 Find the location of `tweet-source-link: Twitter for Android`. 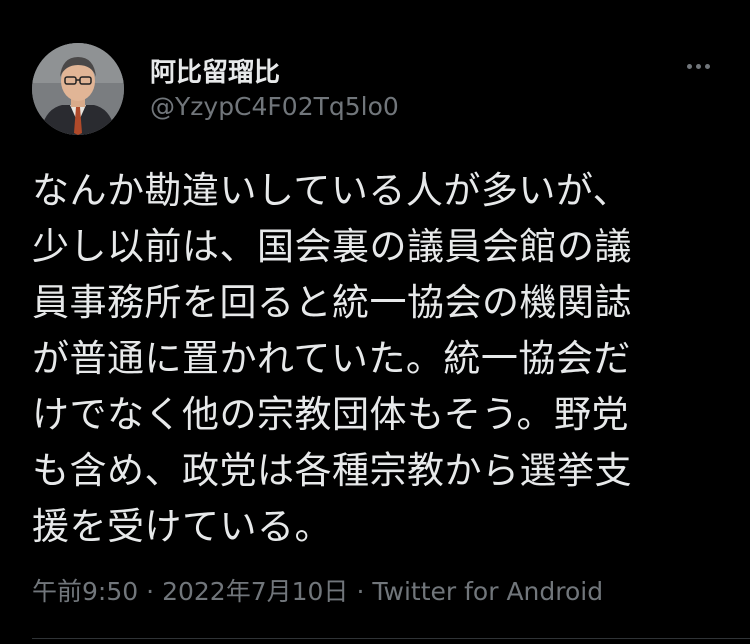

tweet-source-link: Twitter for Android is located at coordinates (487, 591).